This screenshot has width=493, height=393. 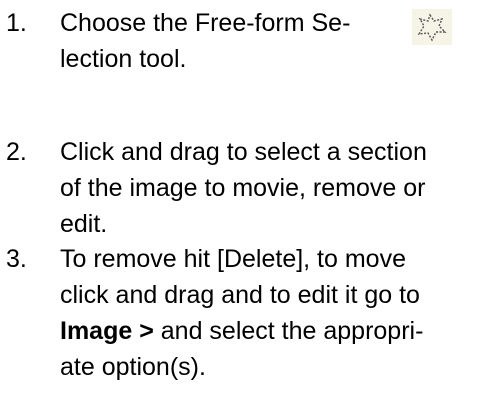 I want to click on step-number: 3., so click(x=16, y=259).